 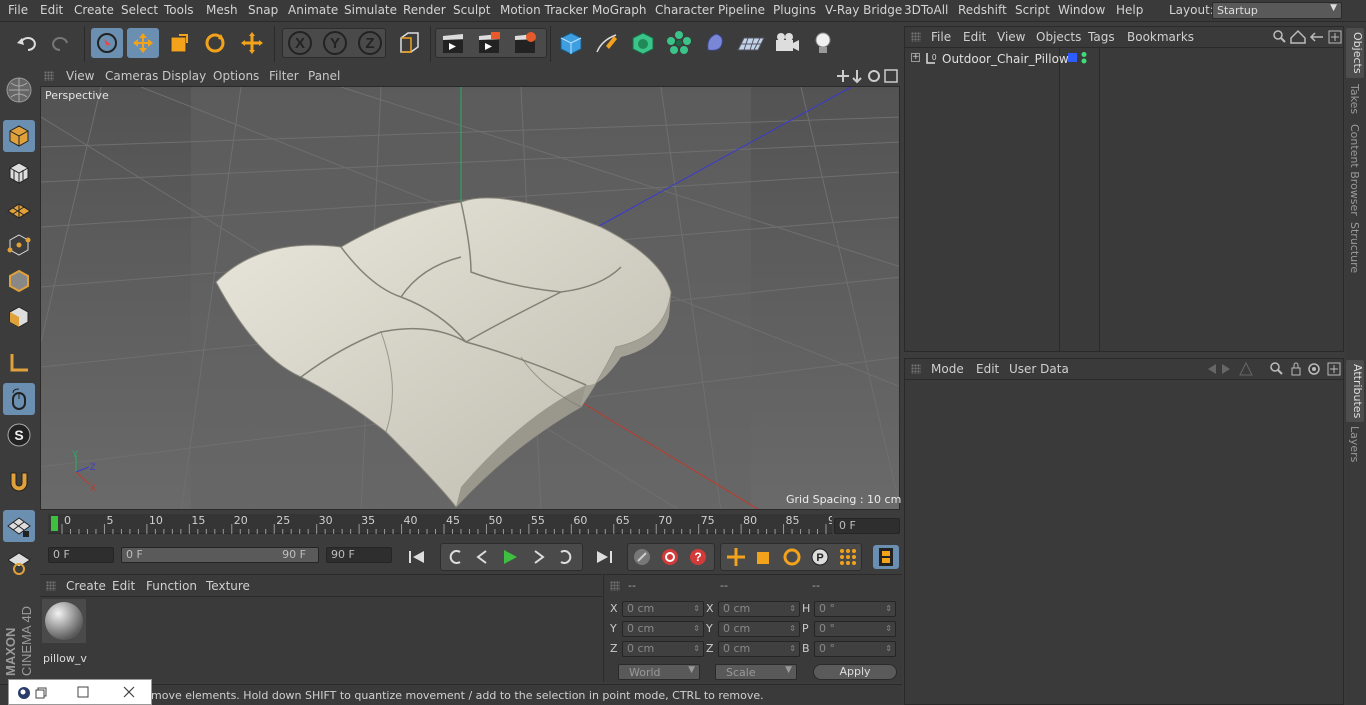 What do you see at coordinates (787, 43) in the screenshot?
I see `camera-button` at bounding box center [787, 43].